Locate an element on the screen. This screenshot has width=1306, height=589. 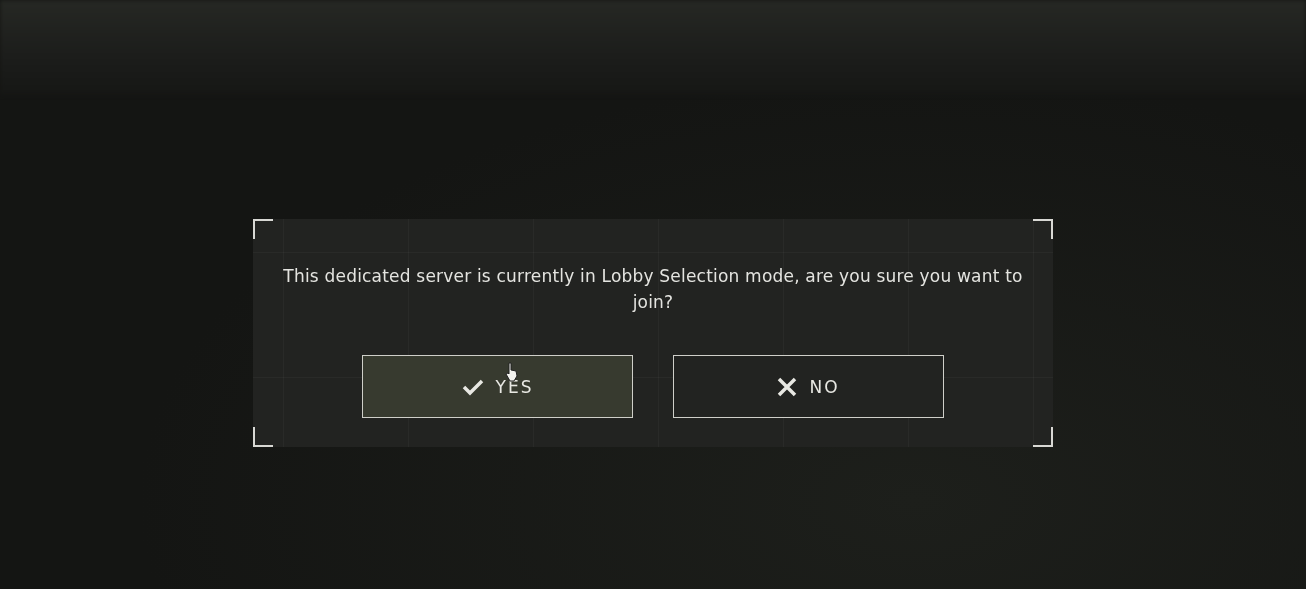
dialog-message: This dedicated server is currently in Lobby Selection mode, are you sure you want to join? is located at coordinates (653, 289).